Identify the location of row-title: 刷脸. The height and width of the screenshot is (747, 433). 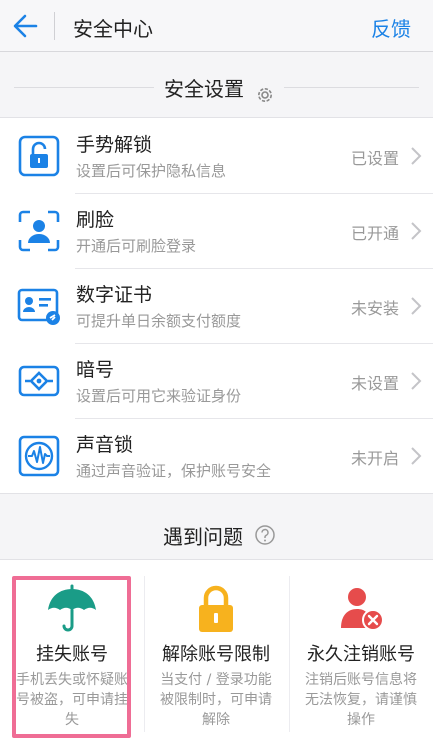
(95, 220).